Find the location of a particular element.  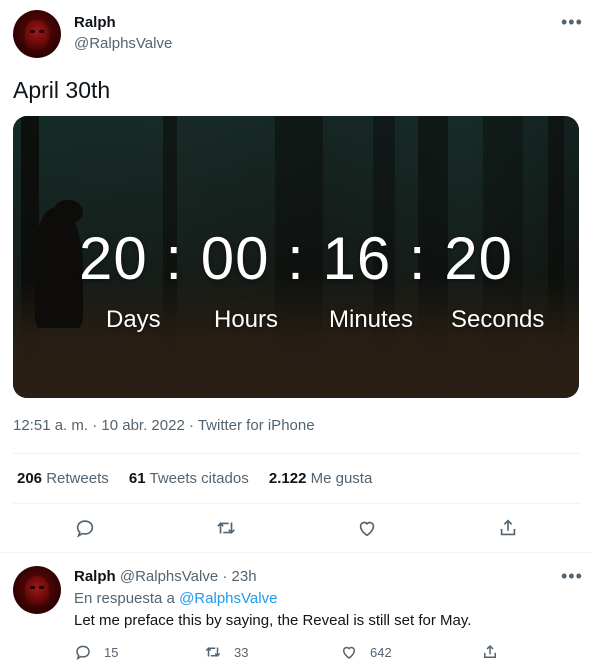

quotes-label: Tweets citados is located at coordinates (199, 478).